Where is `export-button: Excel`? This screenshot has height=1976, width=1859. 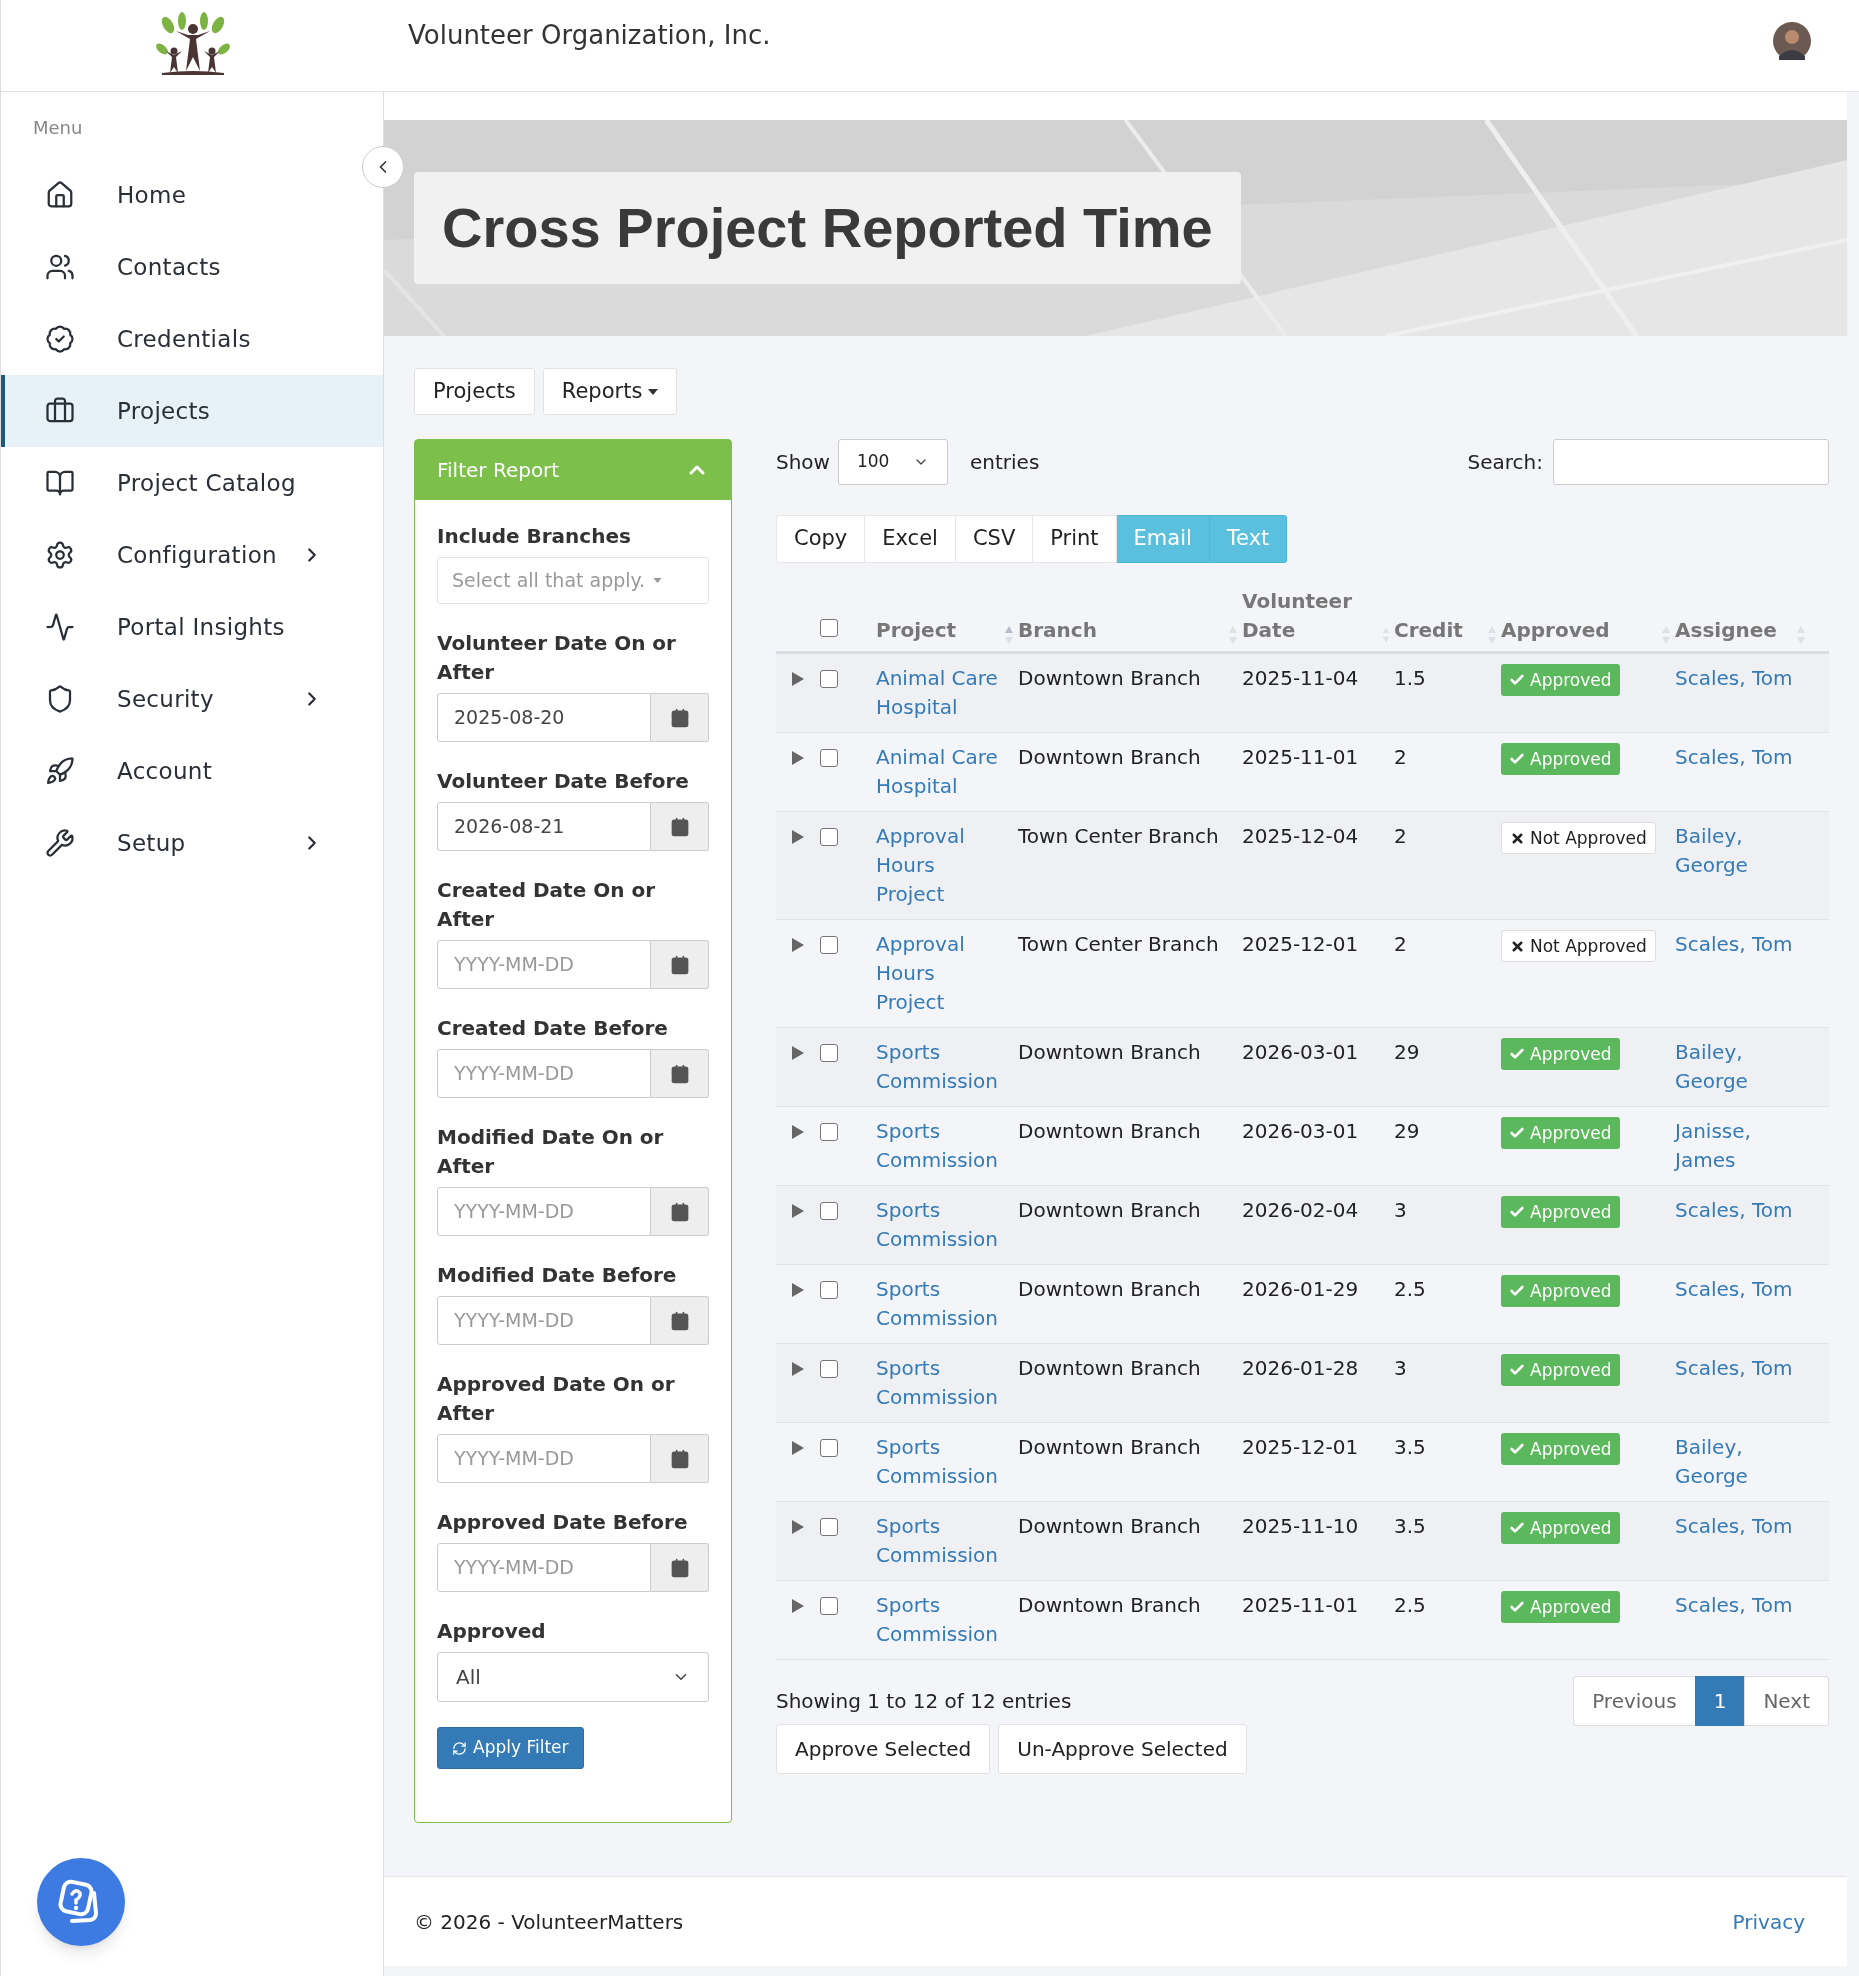 export-button: Excel is located at coordinates (910, 539).